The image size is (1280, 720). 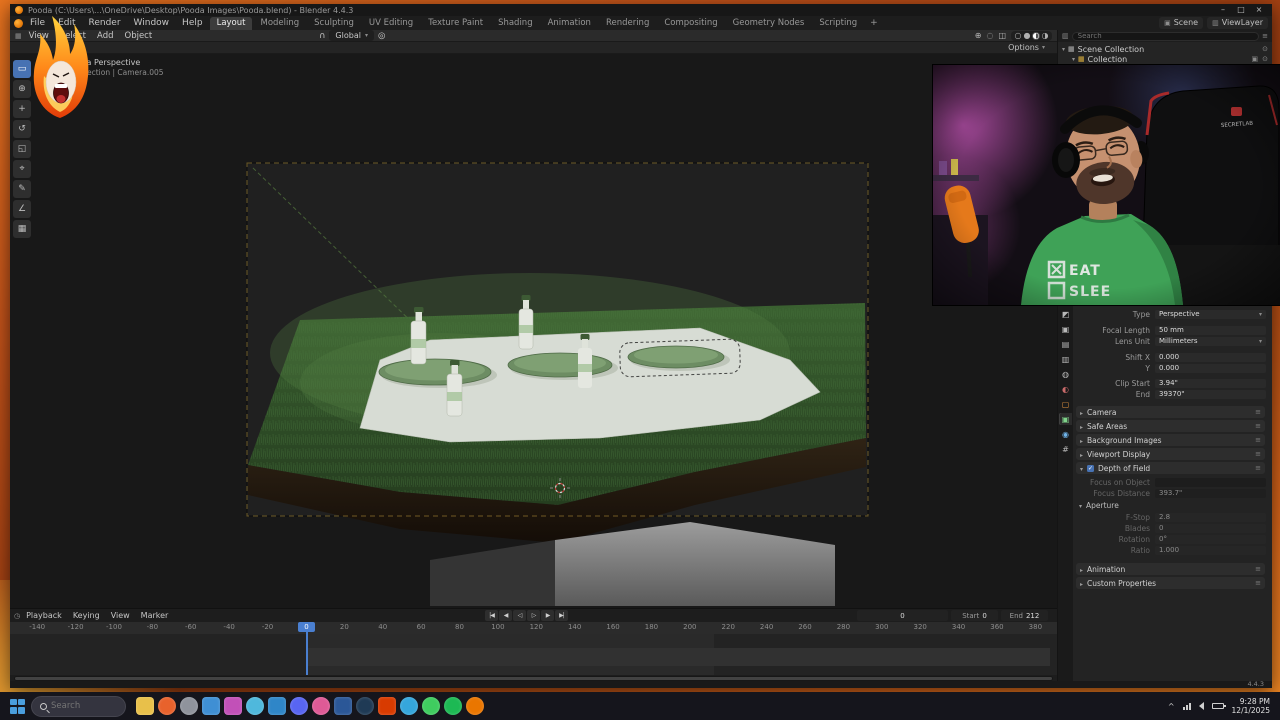 I want to click on lens-unit-dropdown: Millimeters, so click(x=1210, y=341).